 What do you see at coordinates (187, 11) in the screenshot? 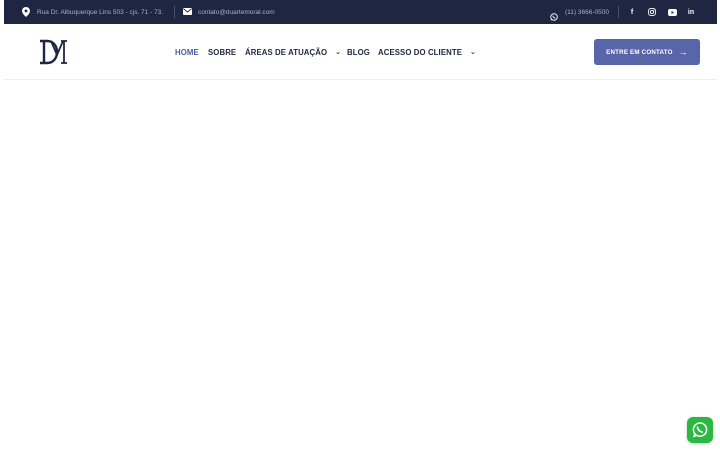
I see `envelope-icon` at bounding box center [187, 11].